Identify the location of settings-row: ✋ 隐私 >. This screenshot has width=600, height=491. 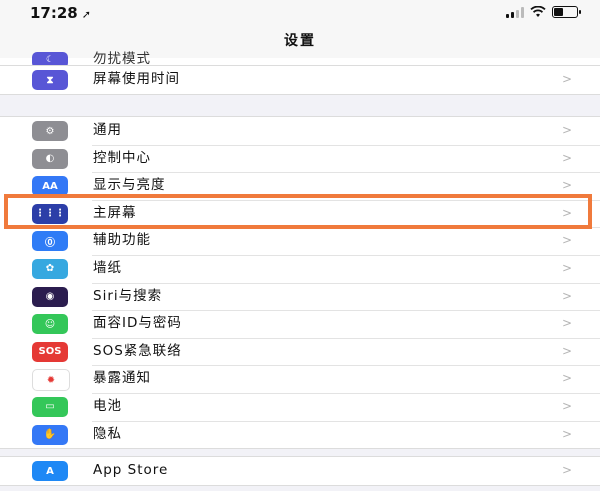
(300, 434).